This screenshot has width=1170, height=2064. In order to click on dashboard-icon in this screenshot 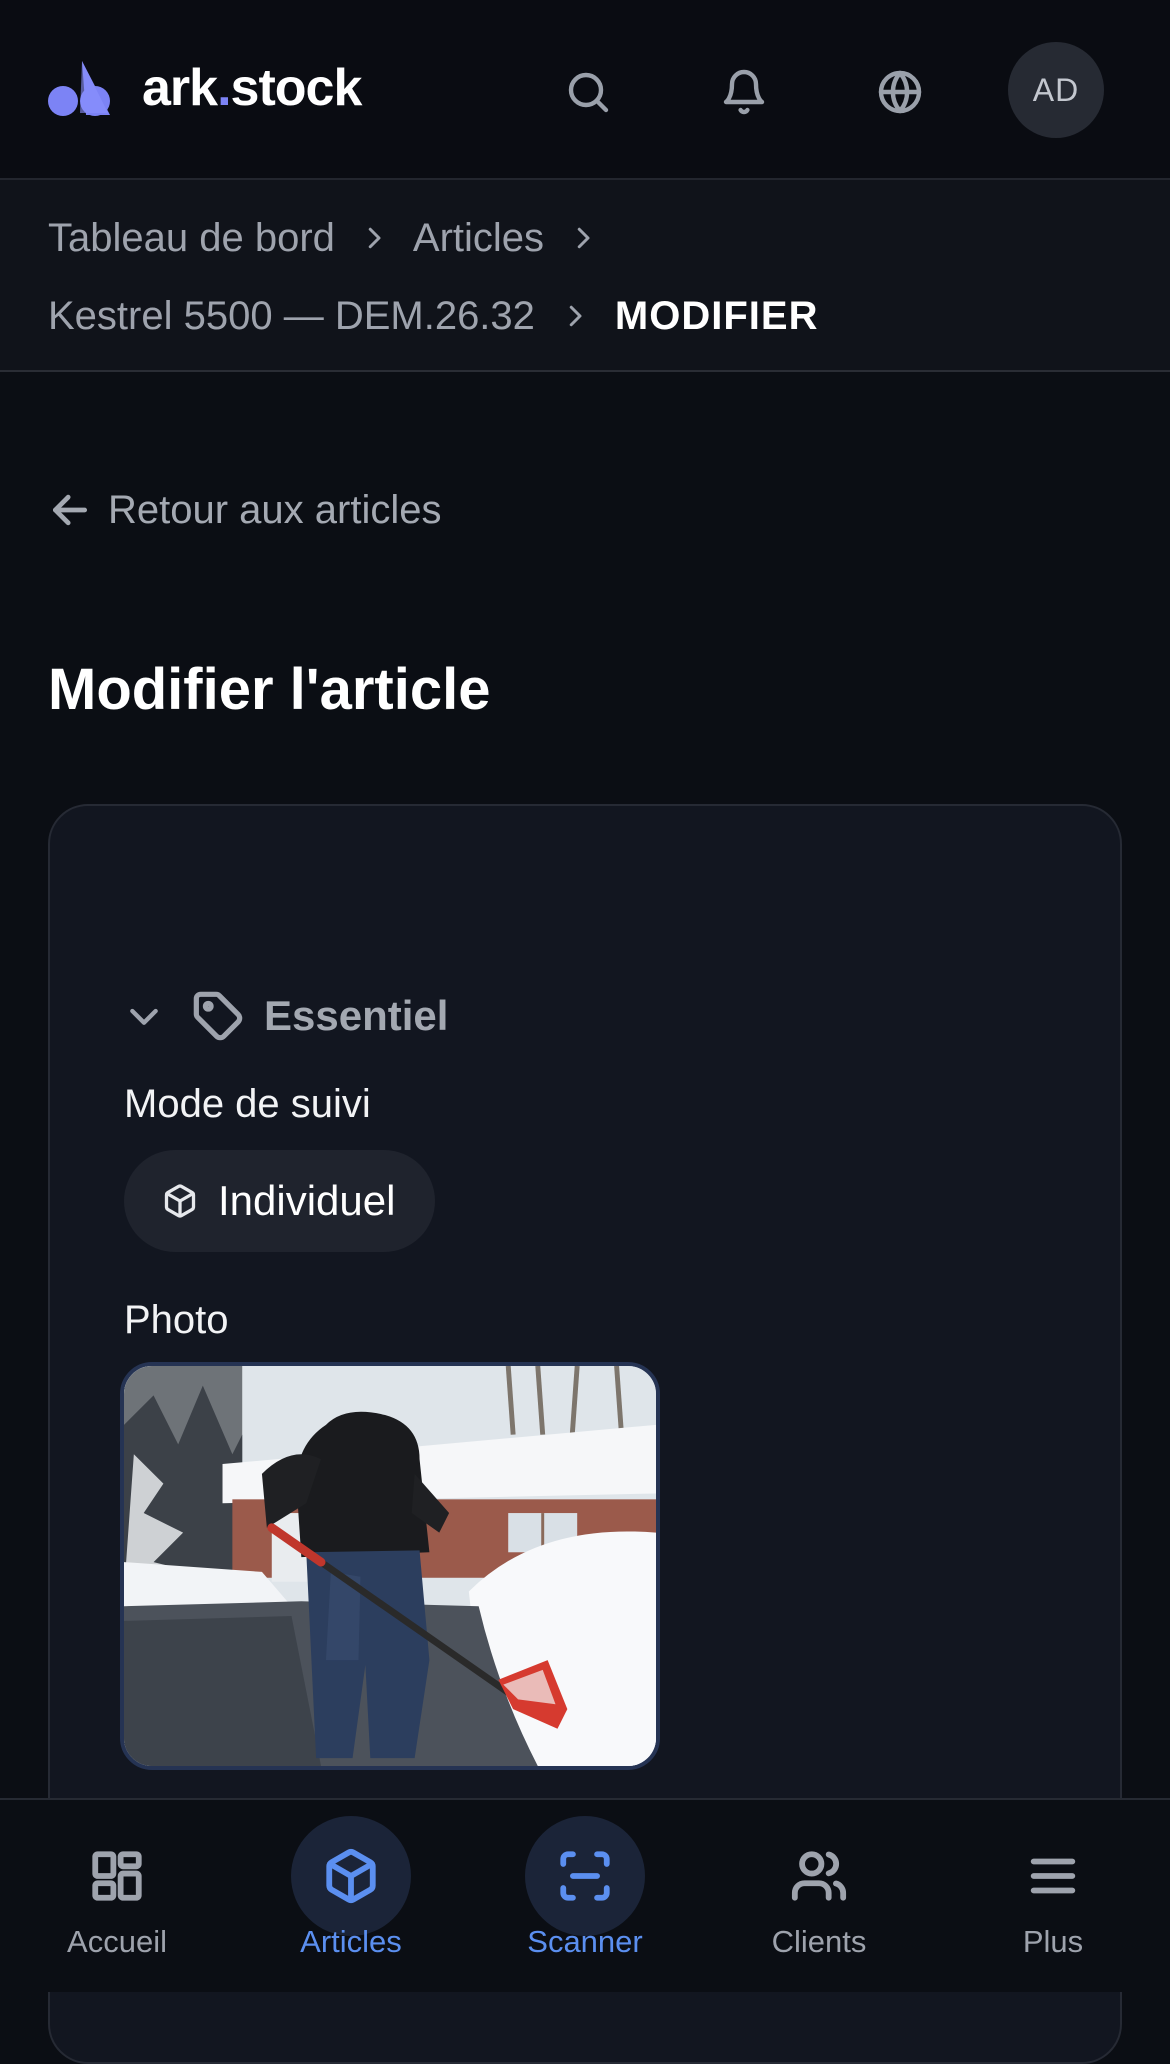, I will do `click(117, 1876)`.